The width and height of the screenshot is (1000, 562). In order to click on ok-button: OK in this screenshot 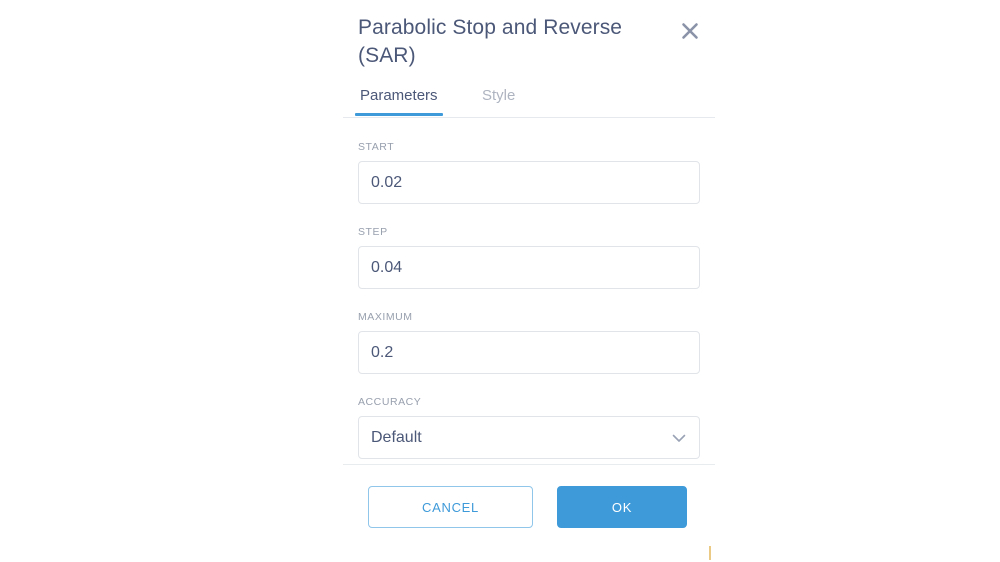, I will do `click(622, 507)`.